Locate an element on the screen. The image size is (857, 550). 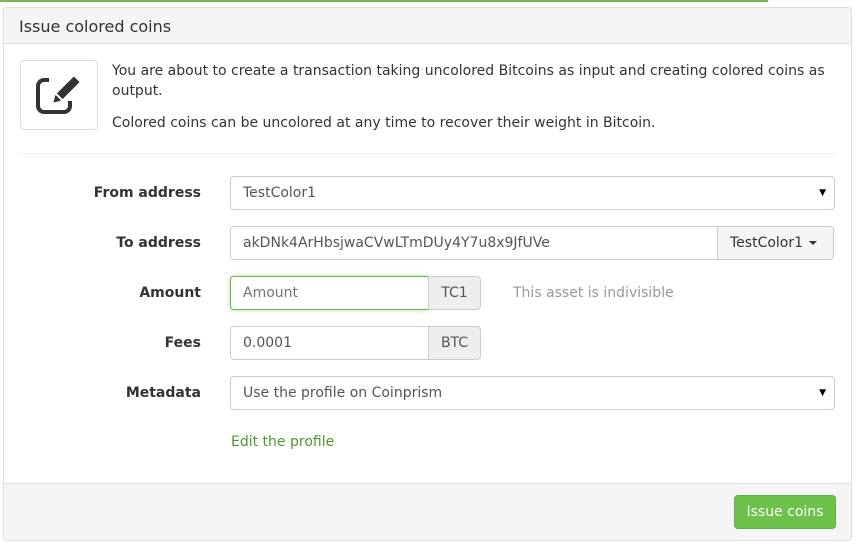
fees-input: 0.0001 is located at coordinates (329, 343).